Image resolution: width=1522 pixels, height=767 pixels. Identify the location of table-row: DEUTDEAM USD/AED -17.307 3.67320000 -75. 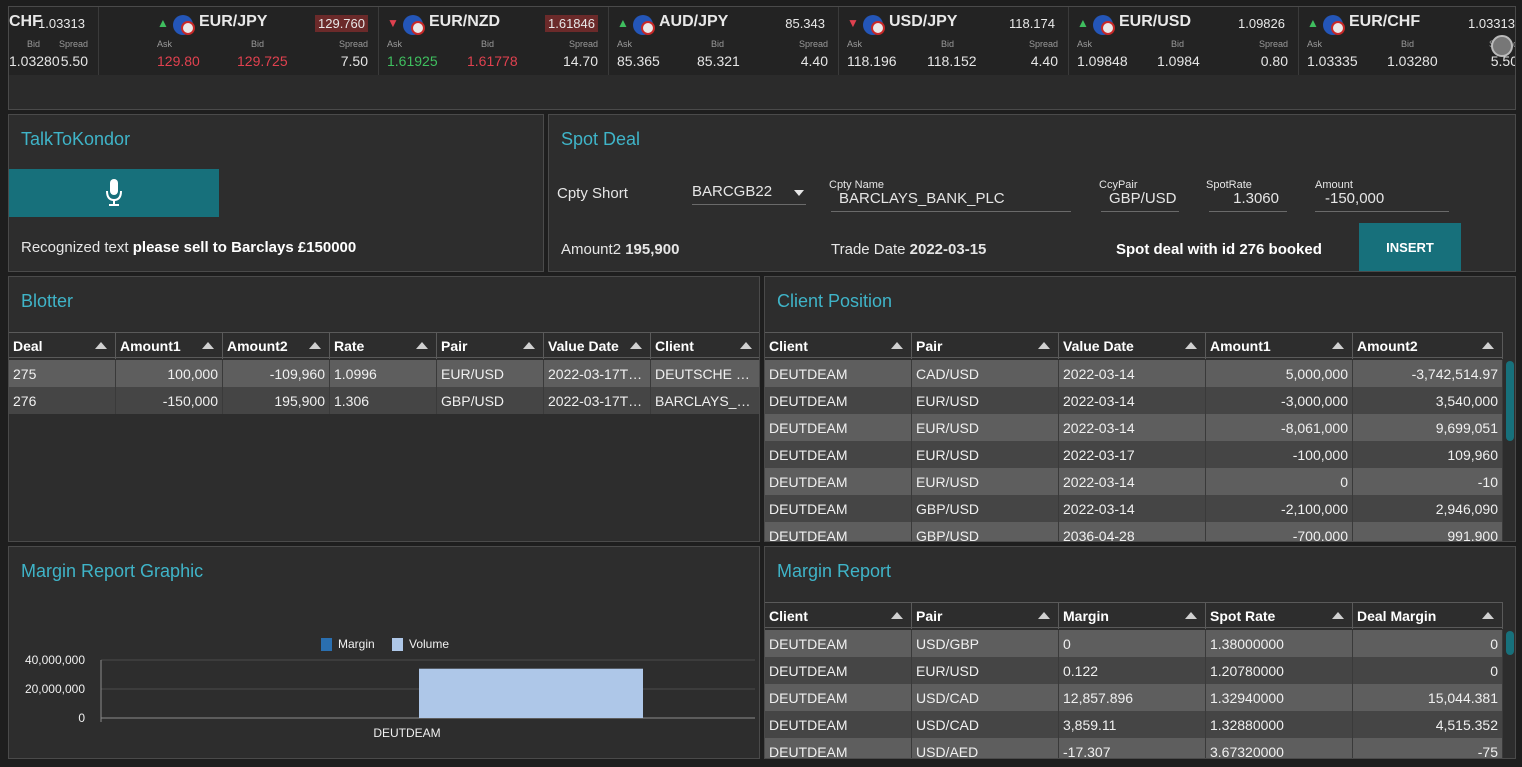
(1134, 748).